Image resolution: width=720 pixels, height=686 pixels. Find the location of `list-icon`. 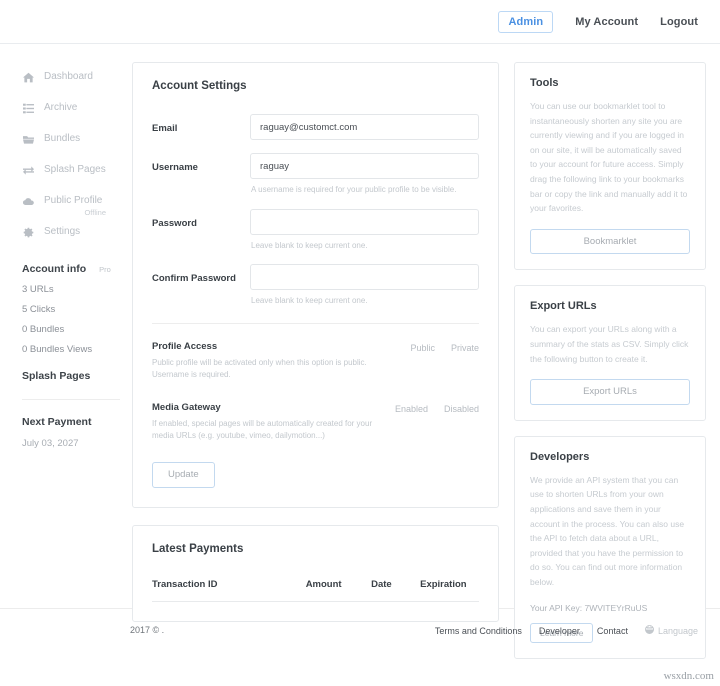

list-icon is located at coordinates (28, 108).